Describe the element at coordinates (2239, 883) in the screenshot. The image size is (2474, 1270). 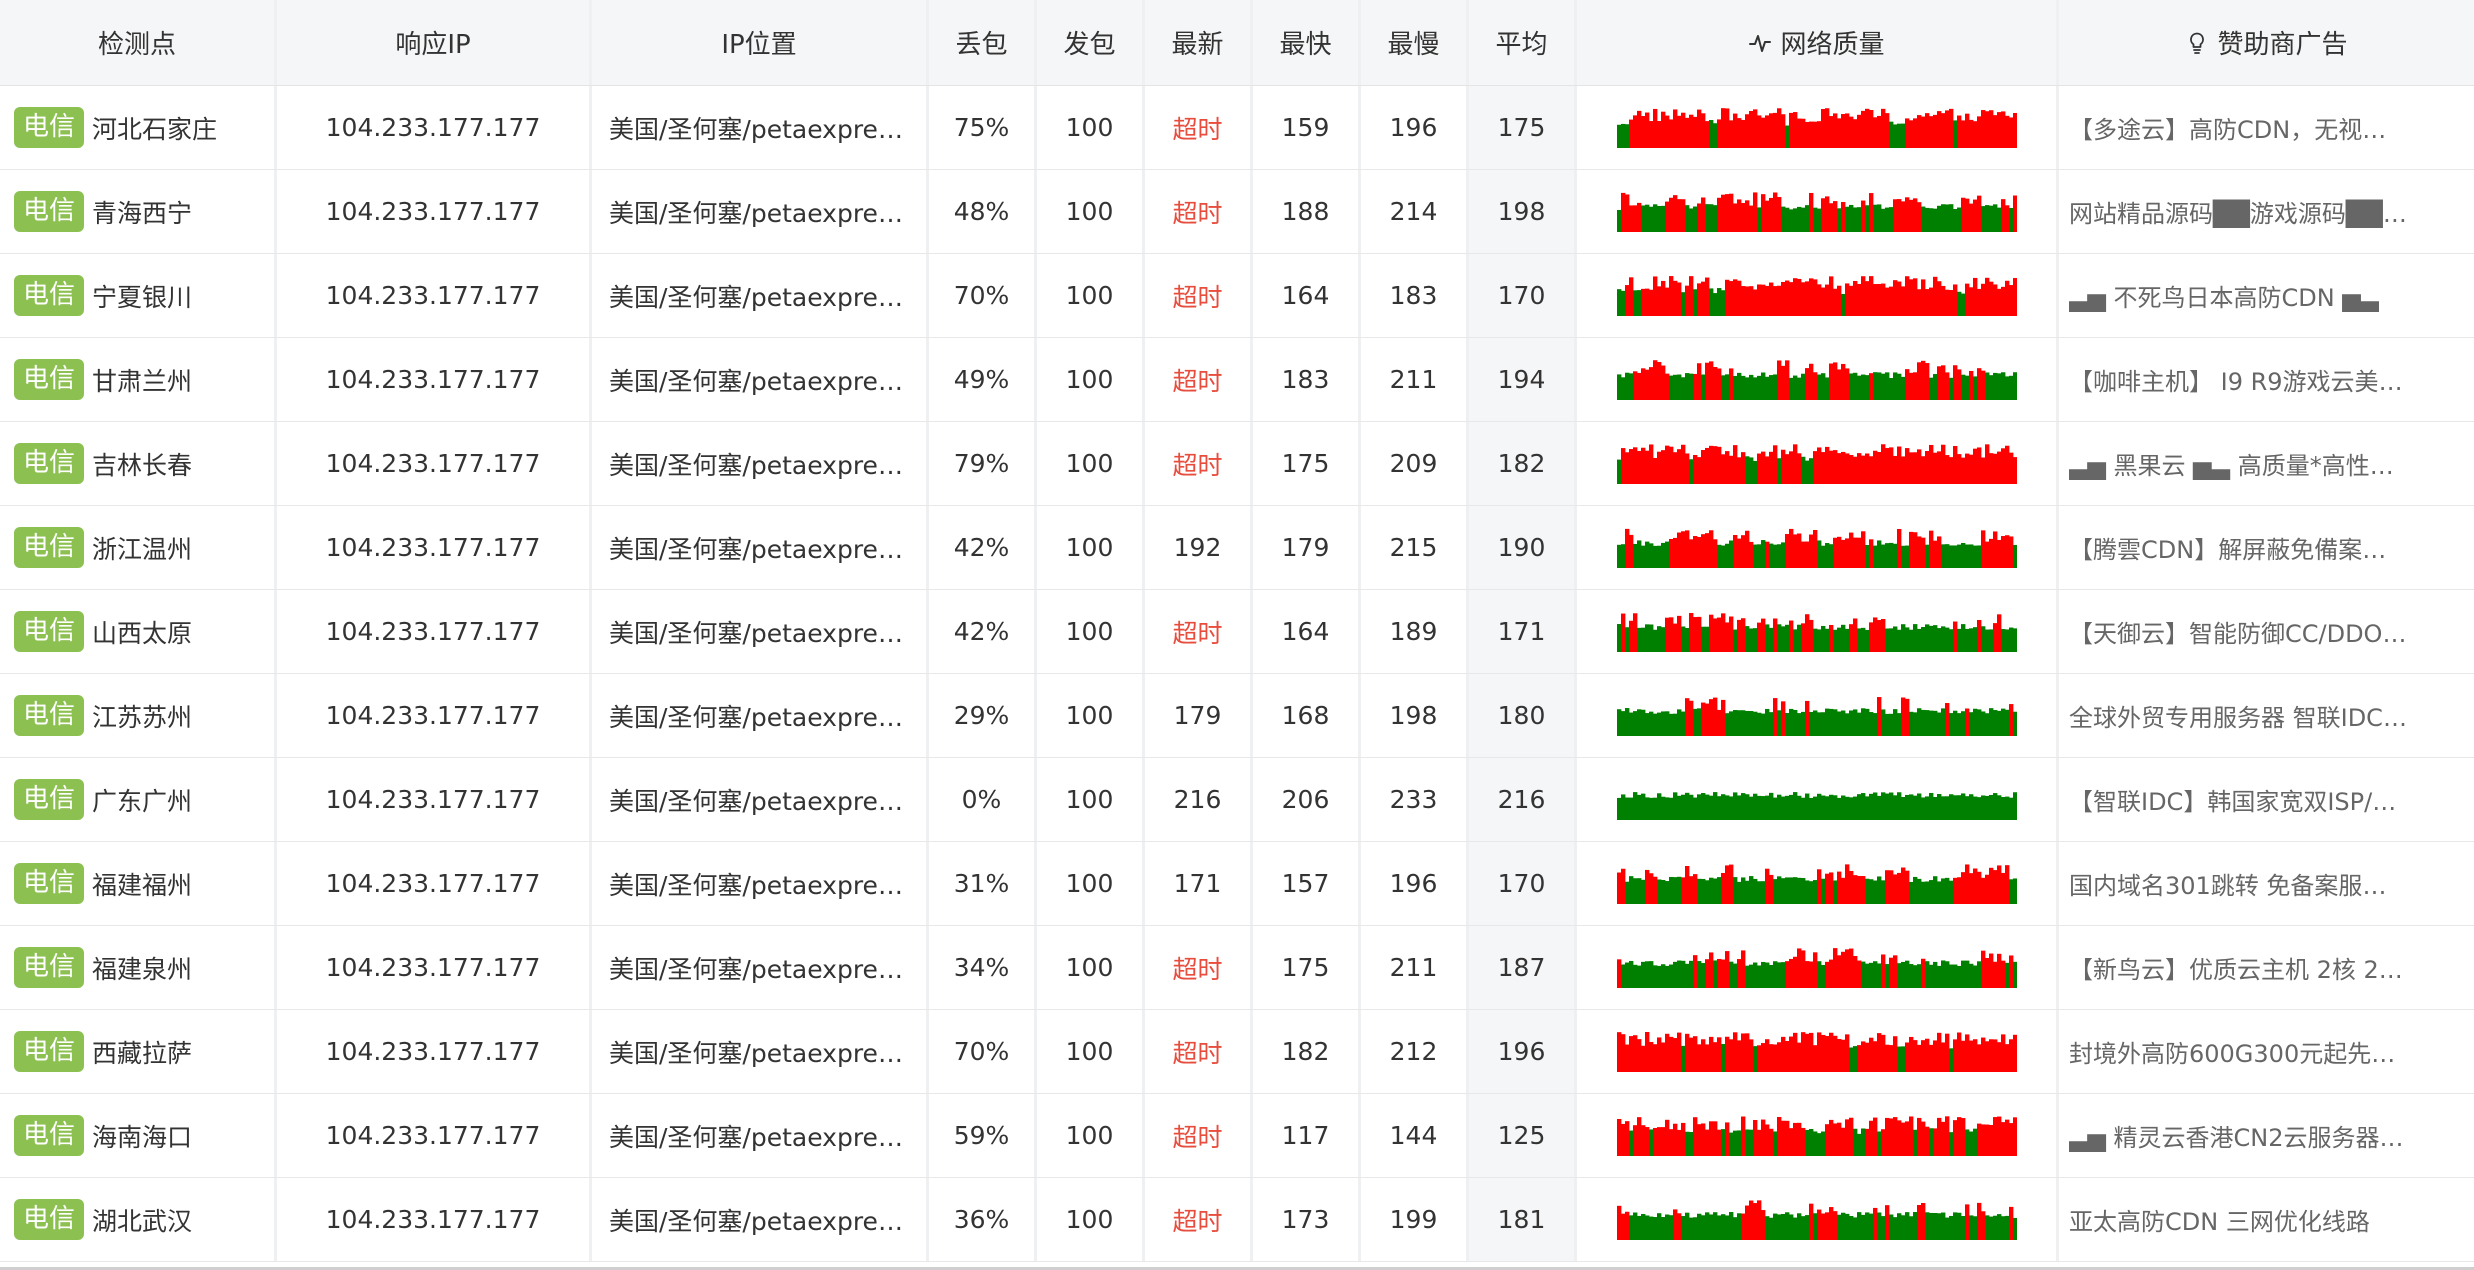
I see `sponsor-ad-link: 国内域名301跳转 免备案服务器` at that location.